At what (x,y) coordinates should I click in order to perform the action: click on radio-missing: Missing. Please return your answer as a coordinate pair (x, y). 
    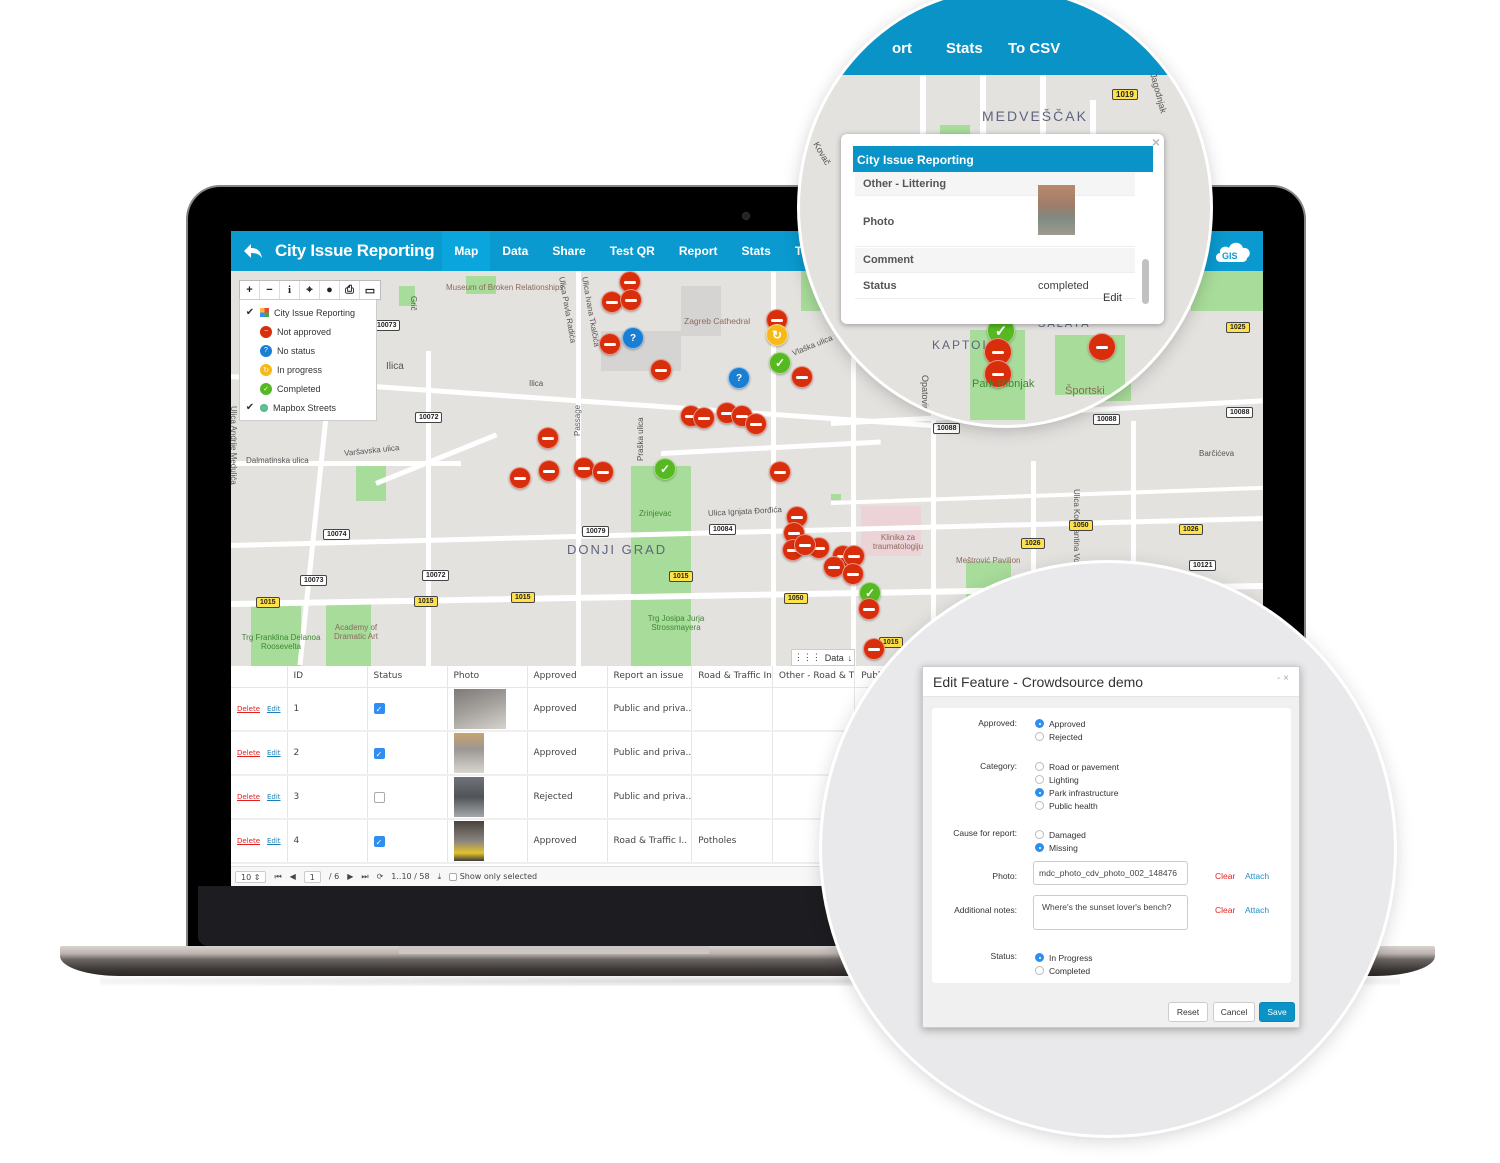
    Looking at the image, I should click on (1060, 847).